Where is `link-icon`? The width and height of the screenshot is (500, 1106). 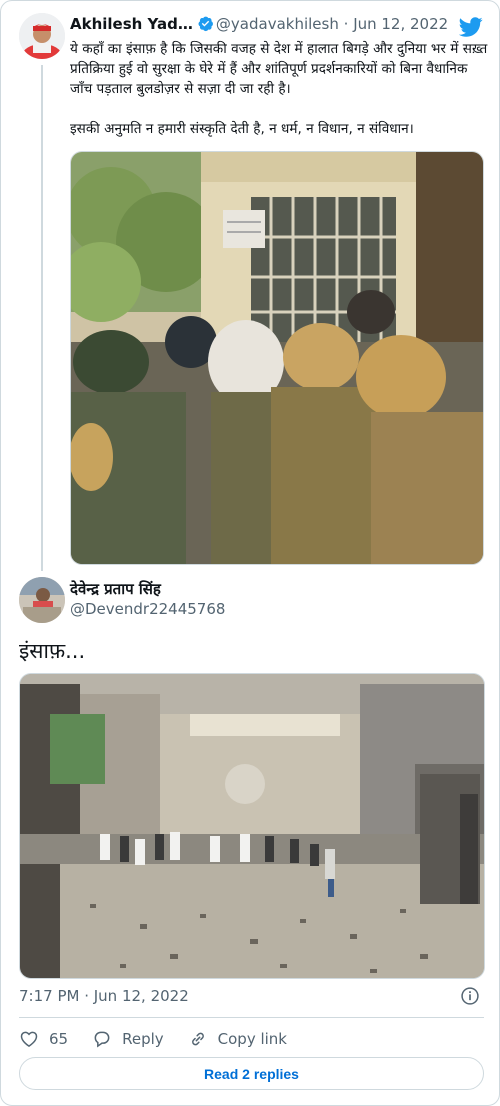
link-icon is located at coordinates (203, 1039).